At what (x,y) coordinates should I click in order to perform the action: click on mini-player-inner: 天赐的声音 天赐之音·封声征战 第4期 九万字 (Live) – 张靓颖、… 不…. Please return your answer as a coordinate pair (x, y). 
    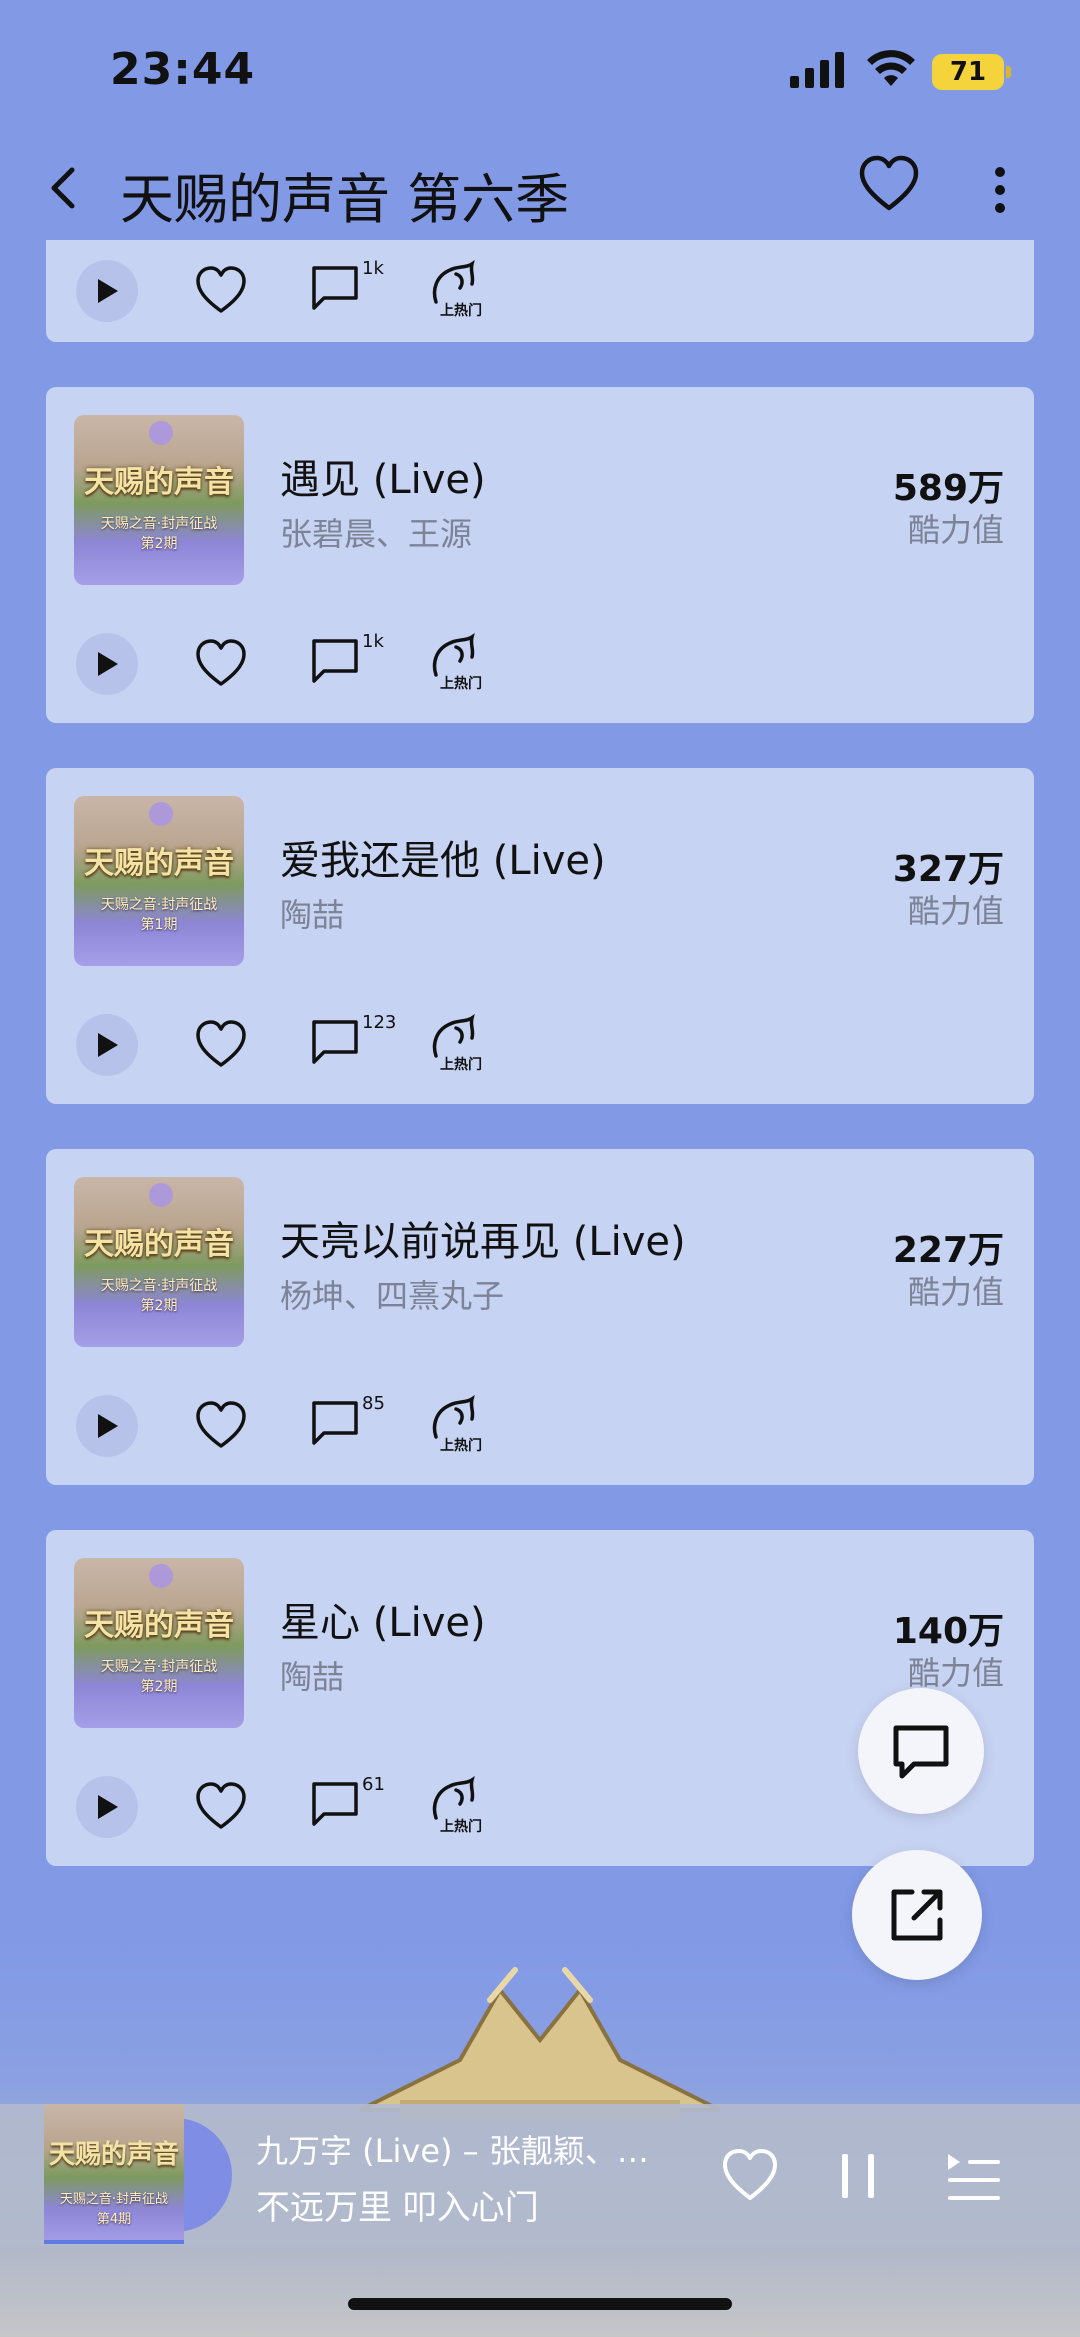
    Looking at the image, I should click on (539, 2175).